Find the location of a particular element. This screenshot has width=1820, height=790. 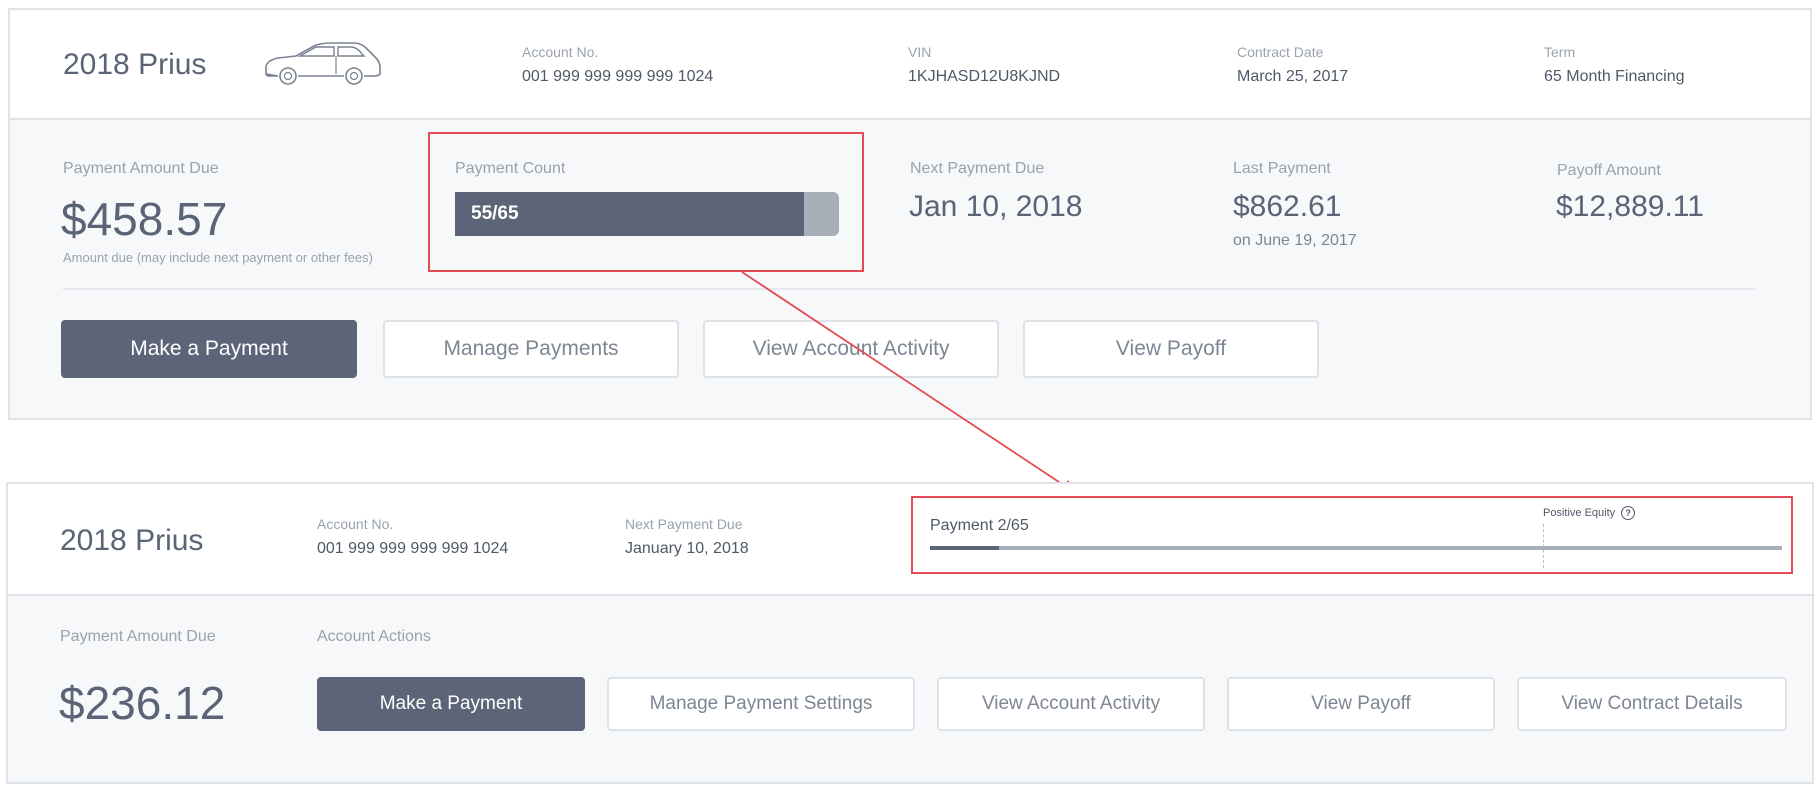

payment-amount-due-label: Payment Amount Due is located at coordinates (138, 636).